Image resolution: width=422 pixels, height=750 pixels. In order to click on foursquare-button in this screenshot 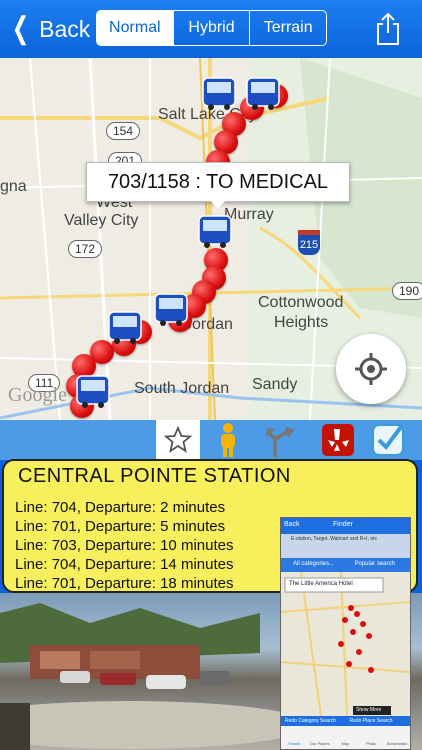, I will do `click(388, 440)`.